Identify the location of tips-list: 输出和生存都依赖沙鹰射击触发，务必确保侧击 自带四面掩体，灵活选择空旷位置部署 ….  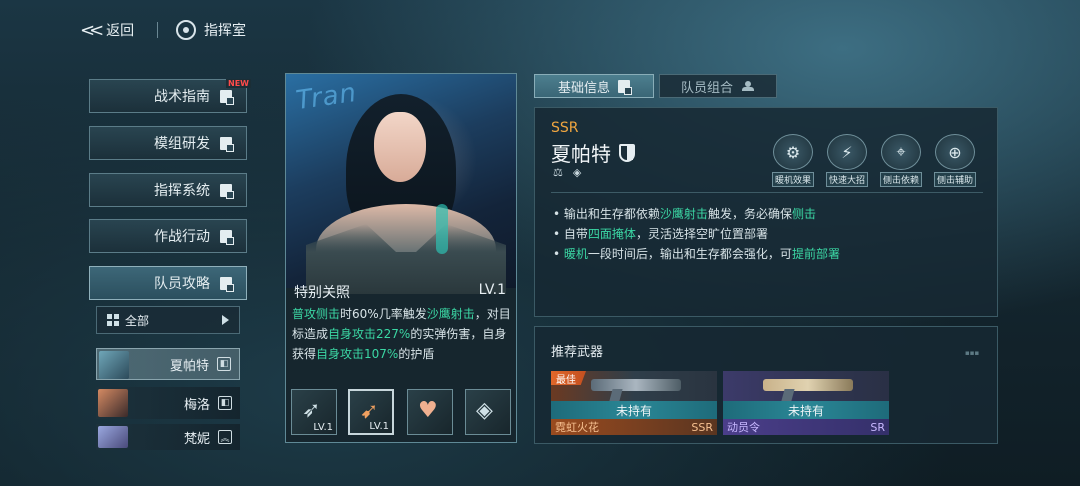
(696, 234).